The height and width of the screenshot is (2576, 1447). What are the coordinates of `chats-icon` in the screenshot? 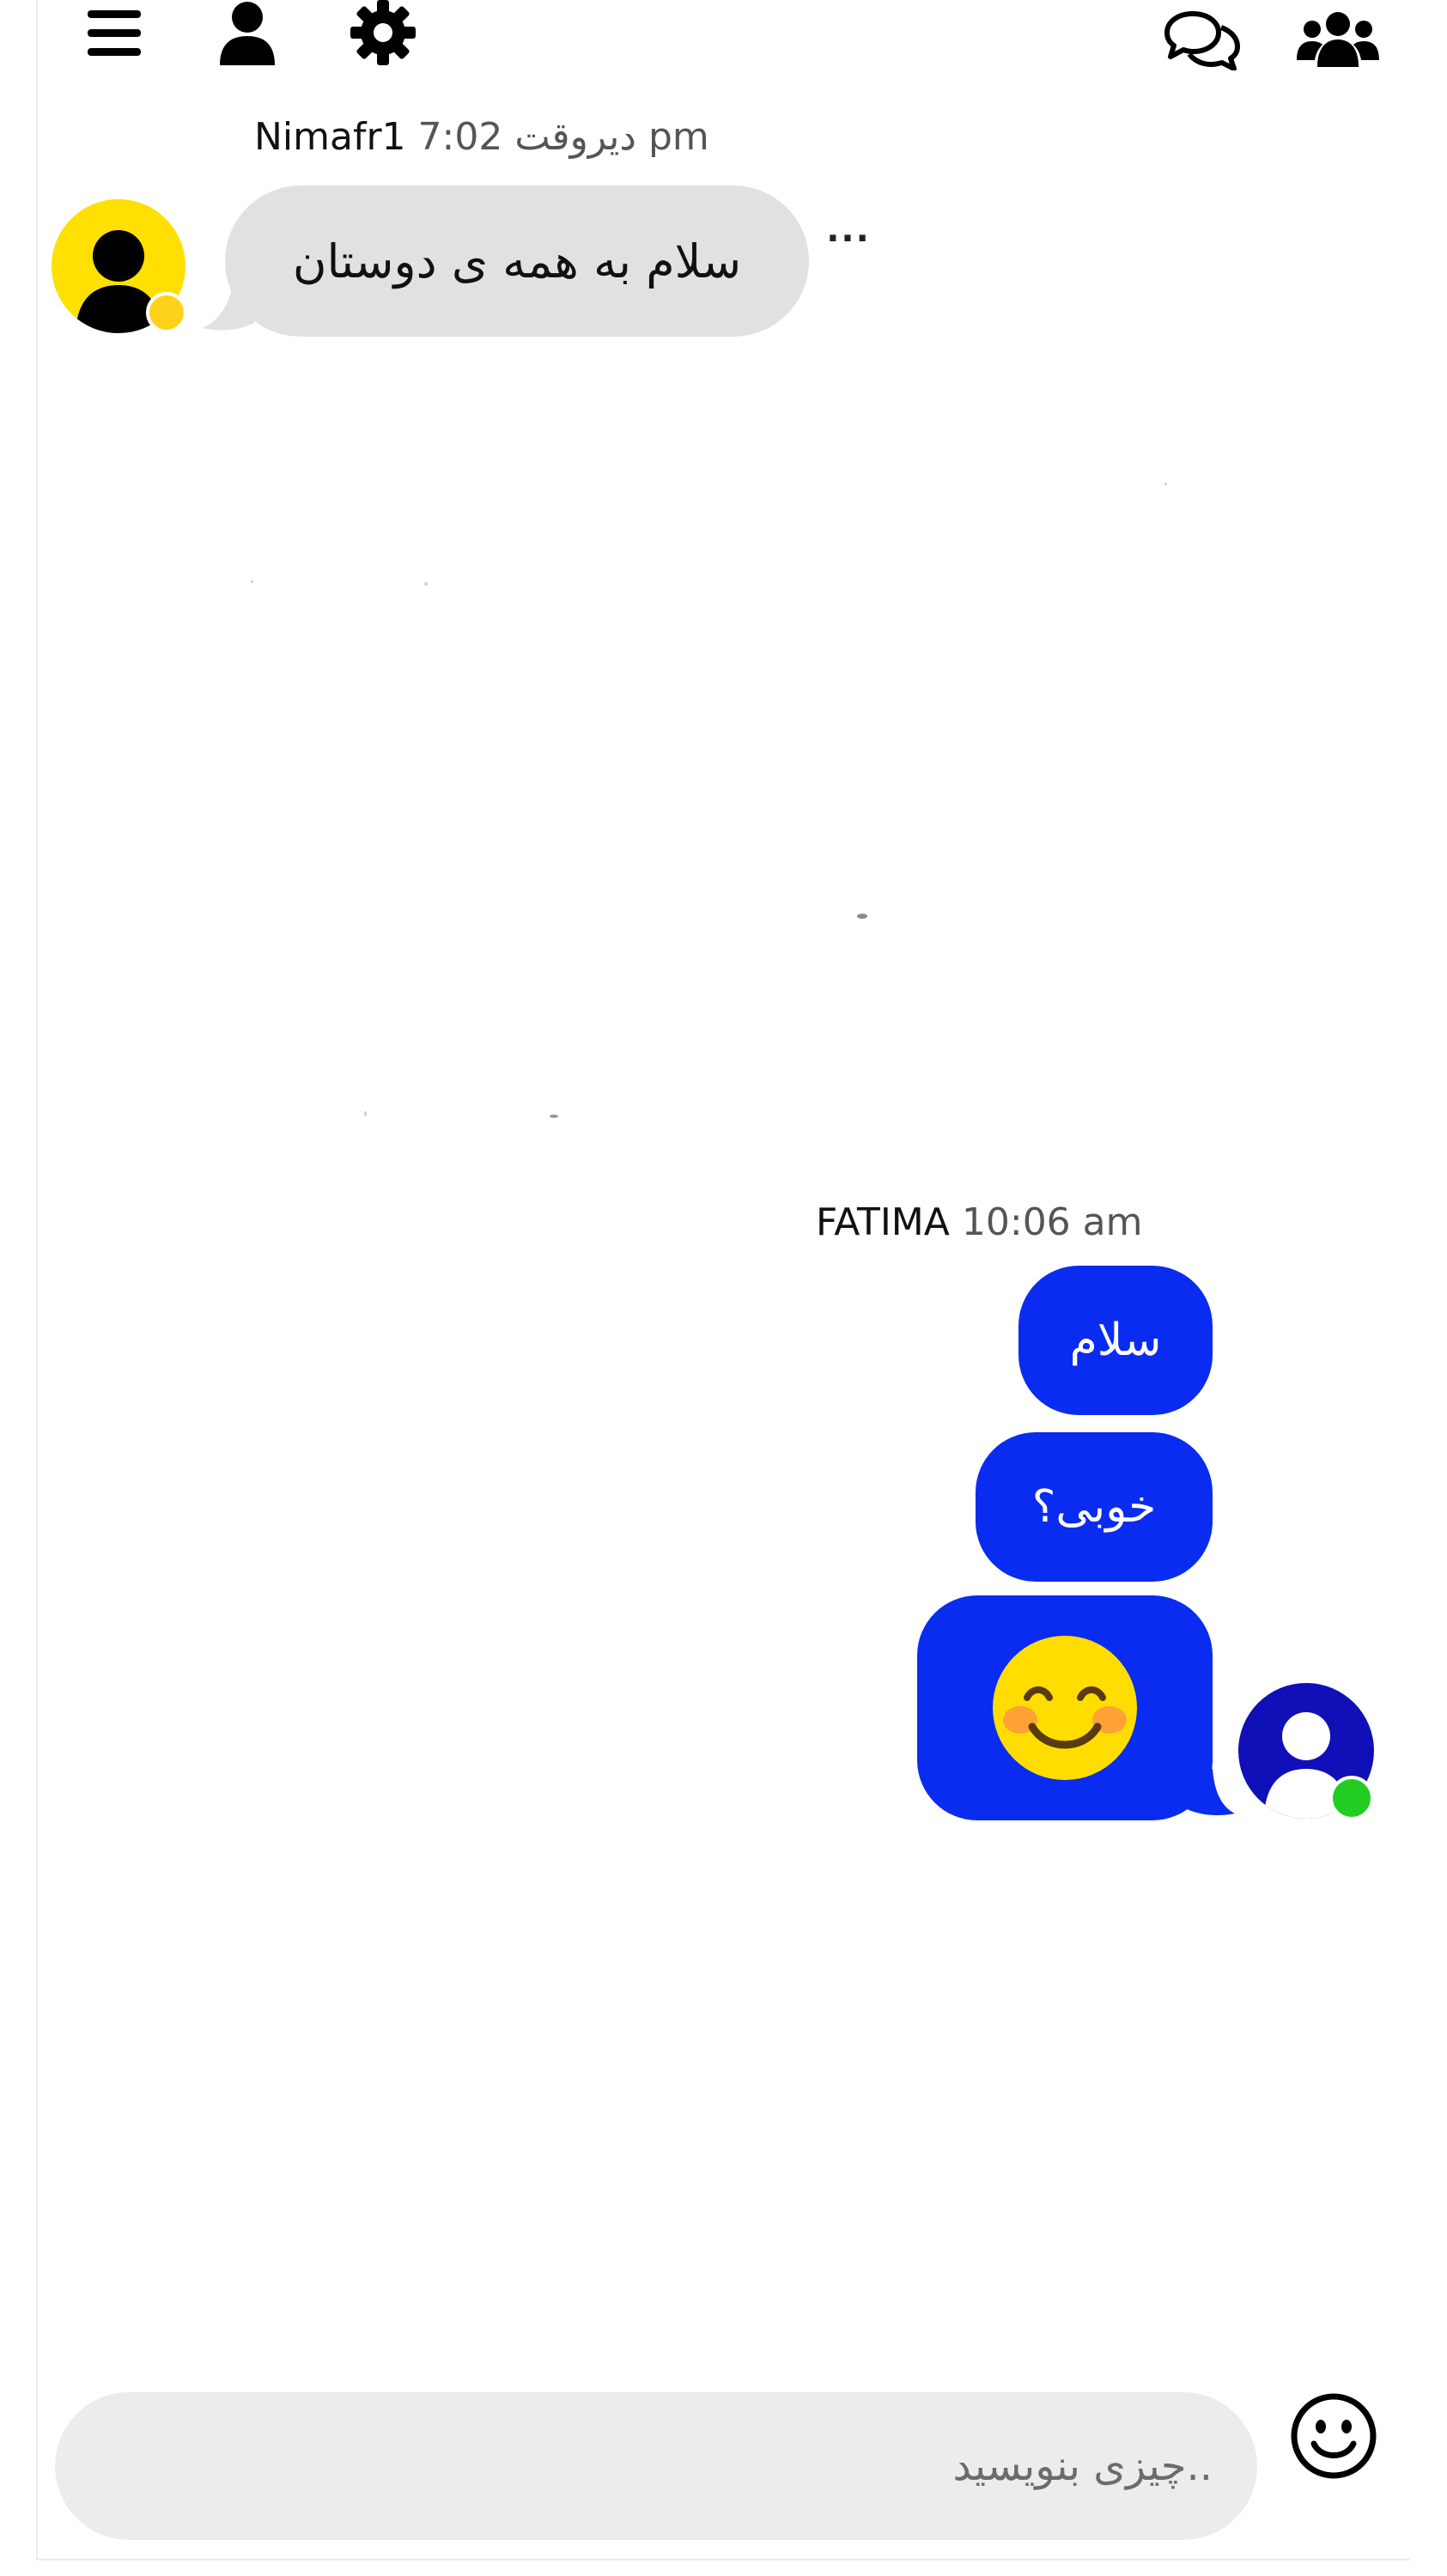 It's located at (1202, 40).